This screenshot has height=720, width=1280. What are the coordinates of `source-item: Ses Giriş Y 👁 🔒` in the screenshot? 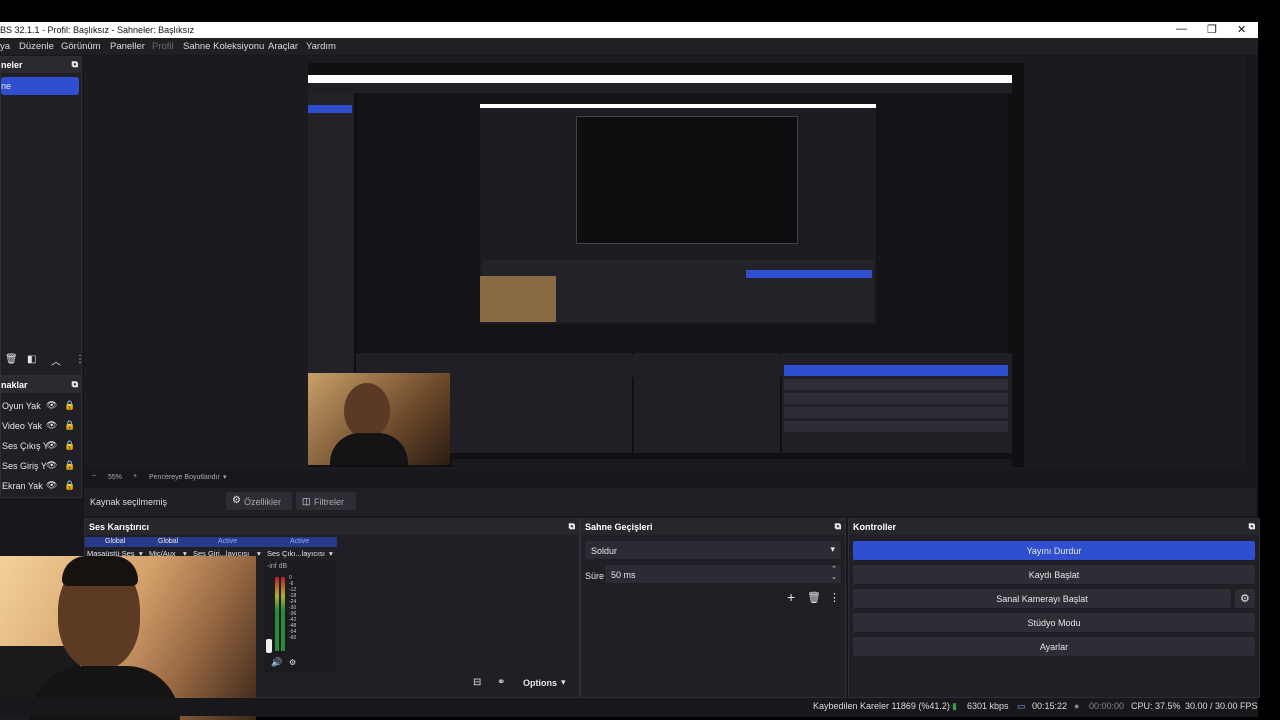 It's located at (41, 466).